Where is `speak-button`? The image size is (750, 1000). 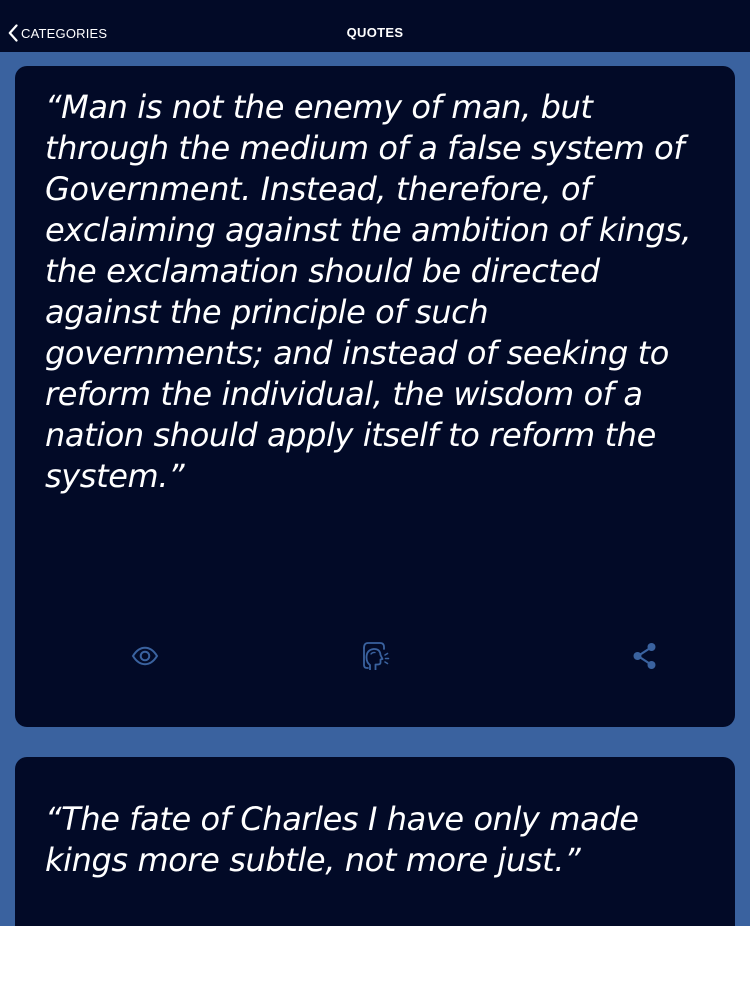 speak-button is located at coordinates (375, 656).